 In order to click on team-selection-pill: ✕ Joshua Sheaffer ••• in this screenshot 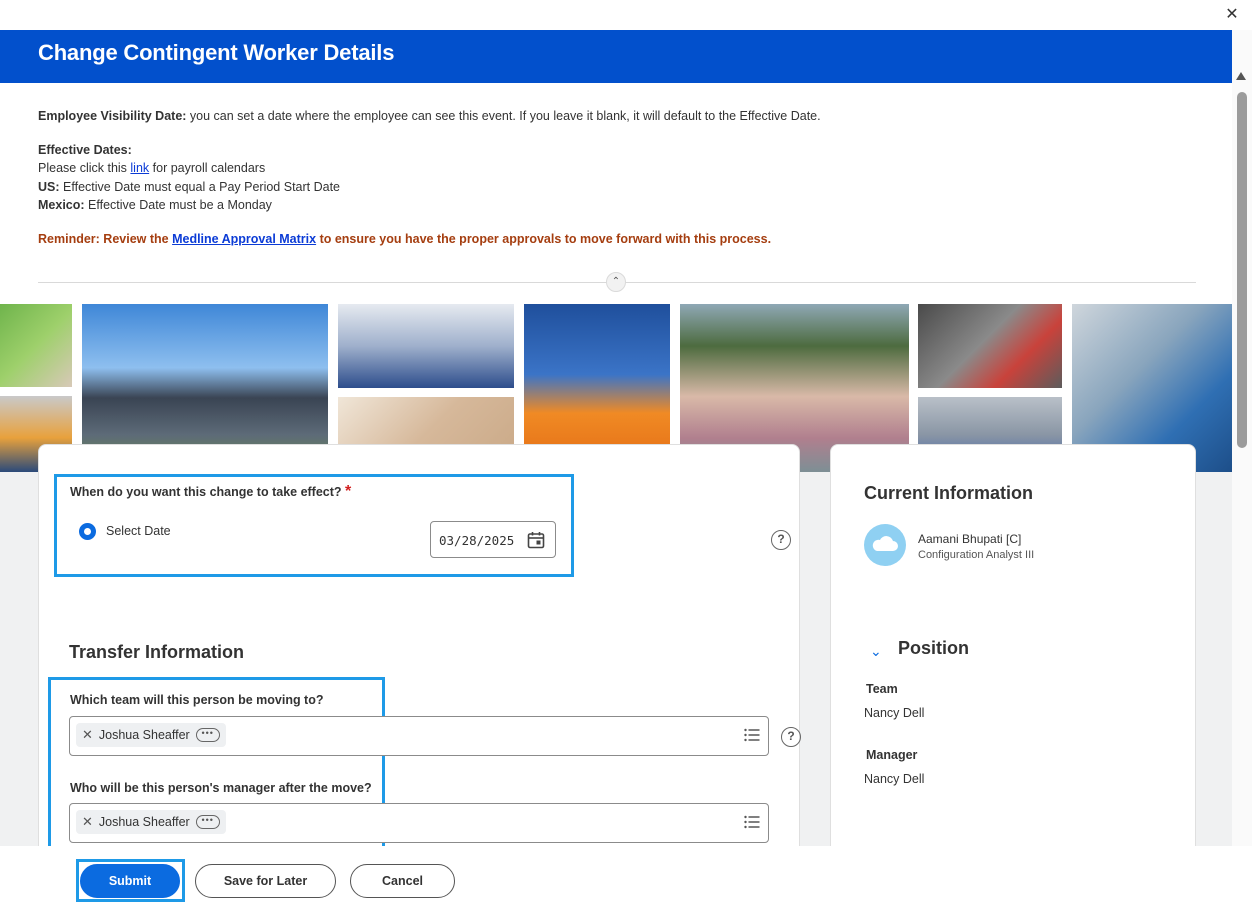, I will do `click(151, 735)`.